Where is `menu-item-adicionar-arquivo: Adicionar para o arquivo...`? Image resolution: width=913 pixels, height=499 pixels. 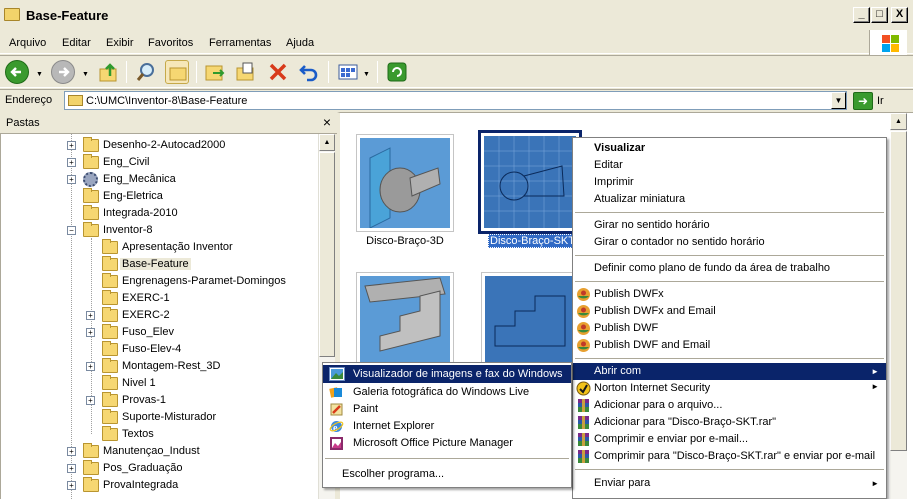 menu-item-adicionar-arquivo: Adicionar para o arquivo... is located at coordinates (729, 405).